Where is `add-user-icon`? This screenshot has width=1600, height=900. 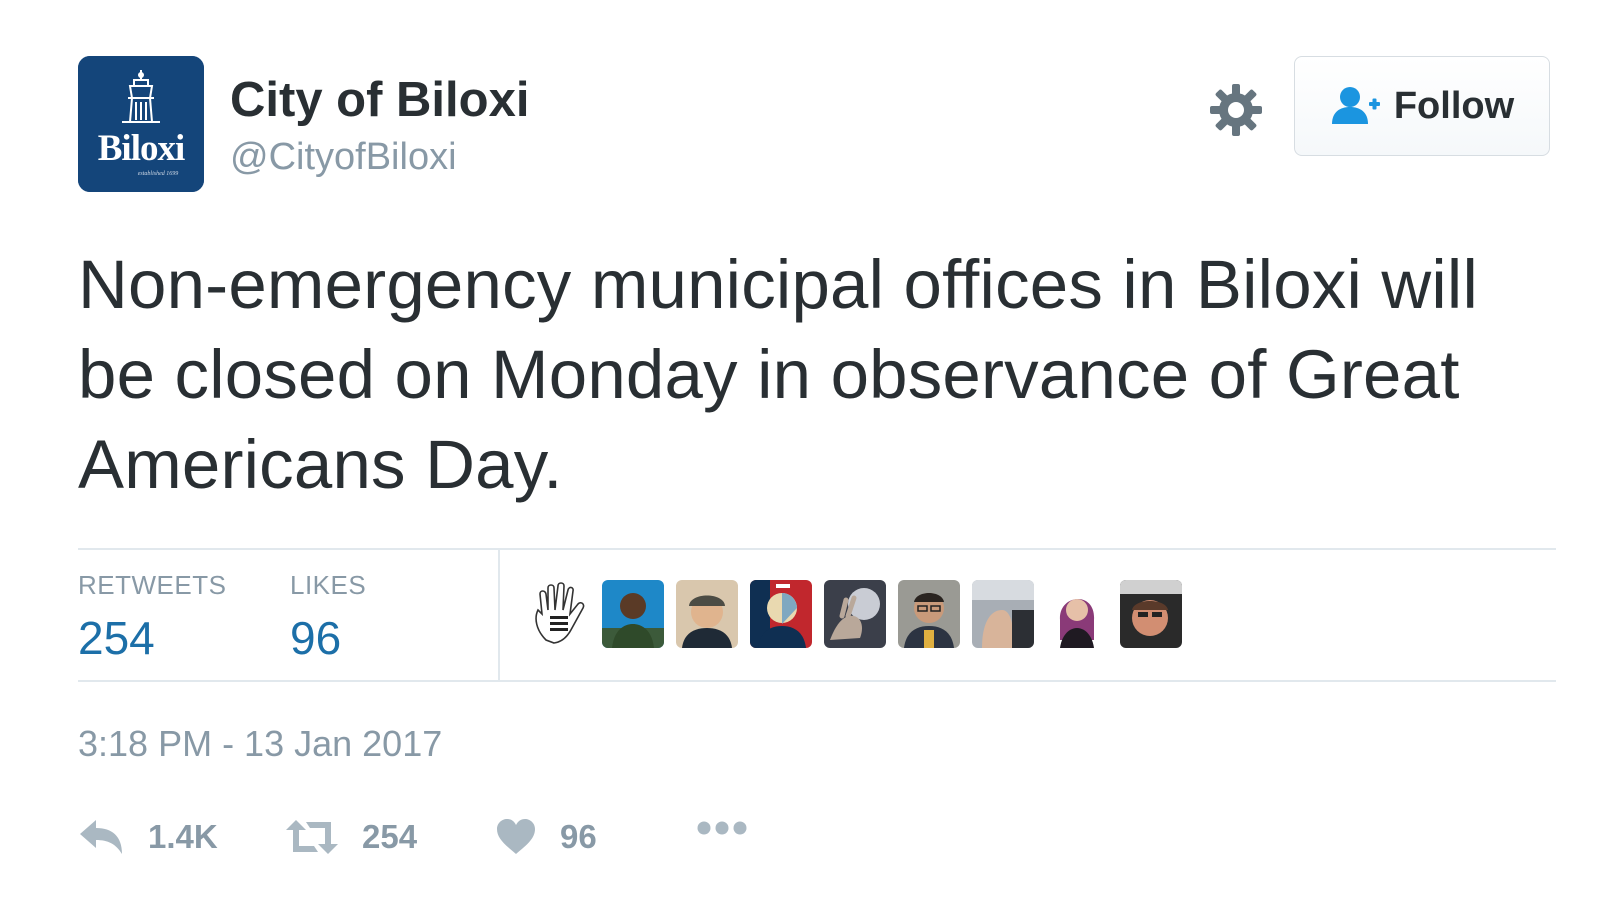
add-user-icon is located at coordinates (1355, 105).